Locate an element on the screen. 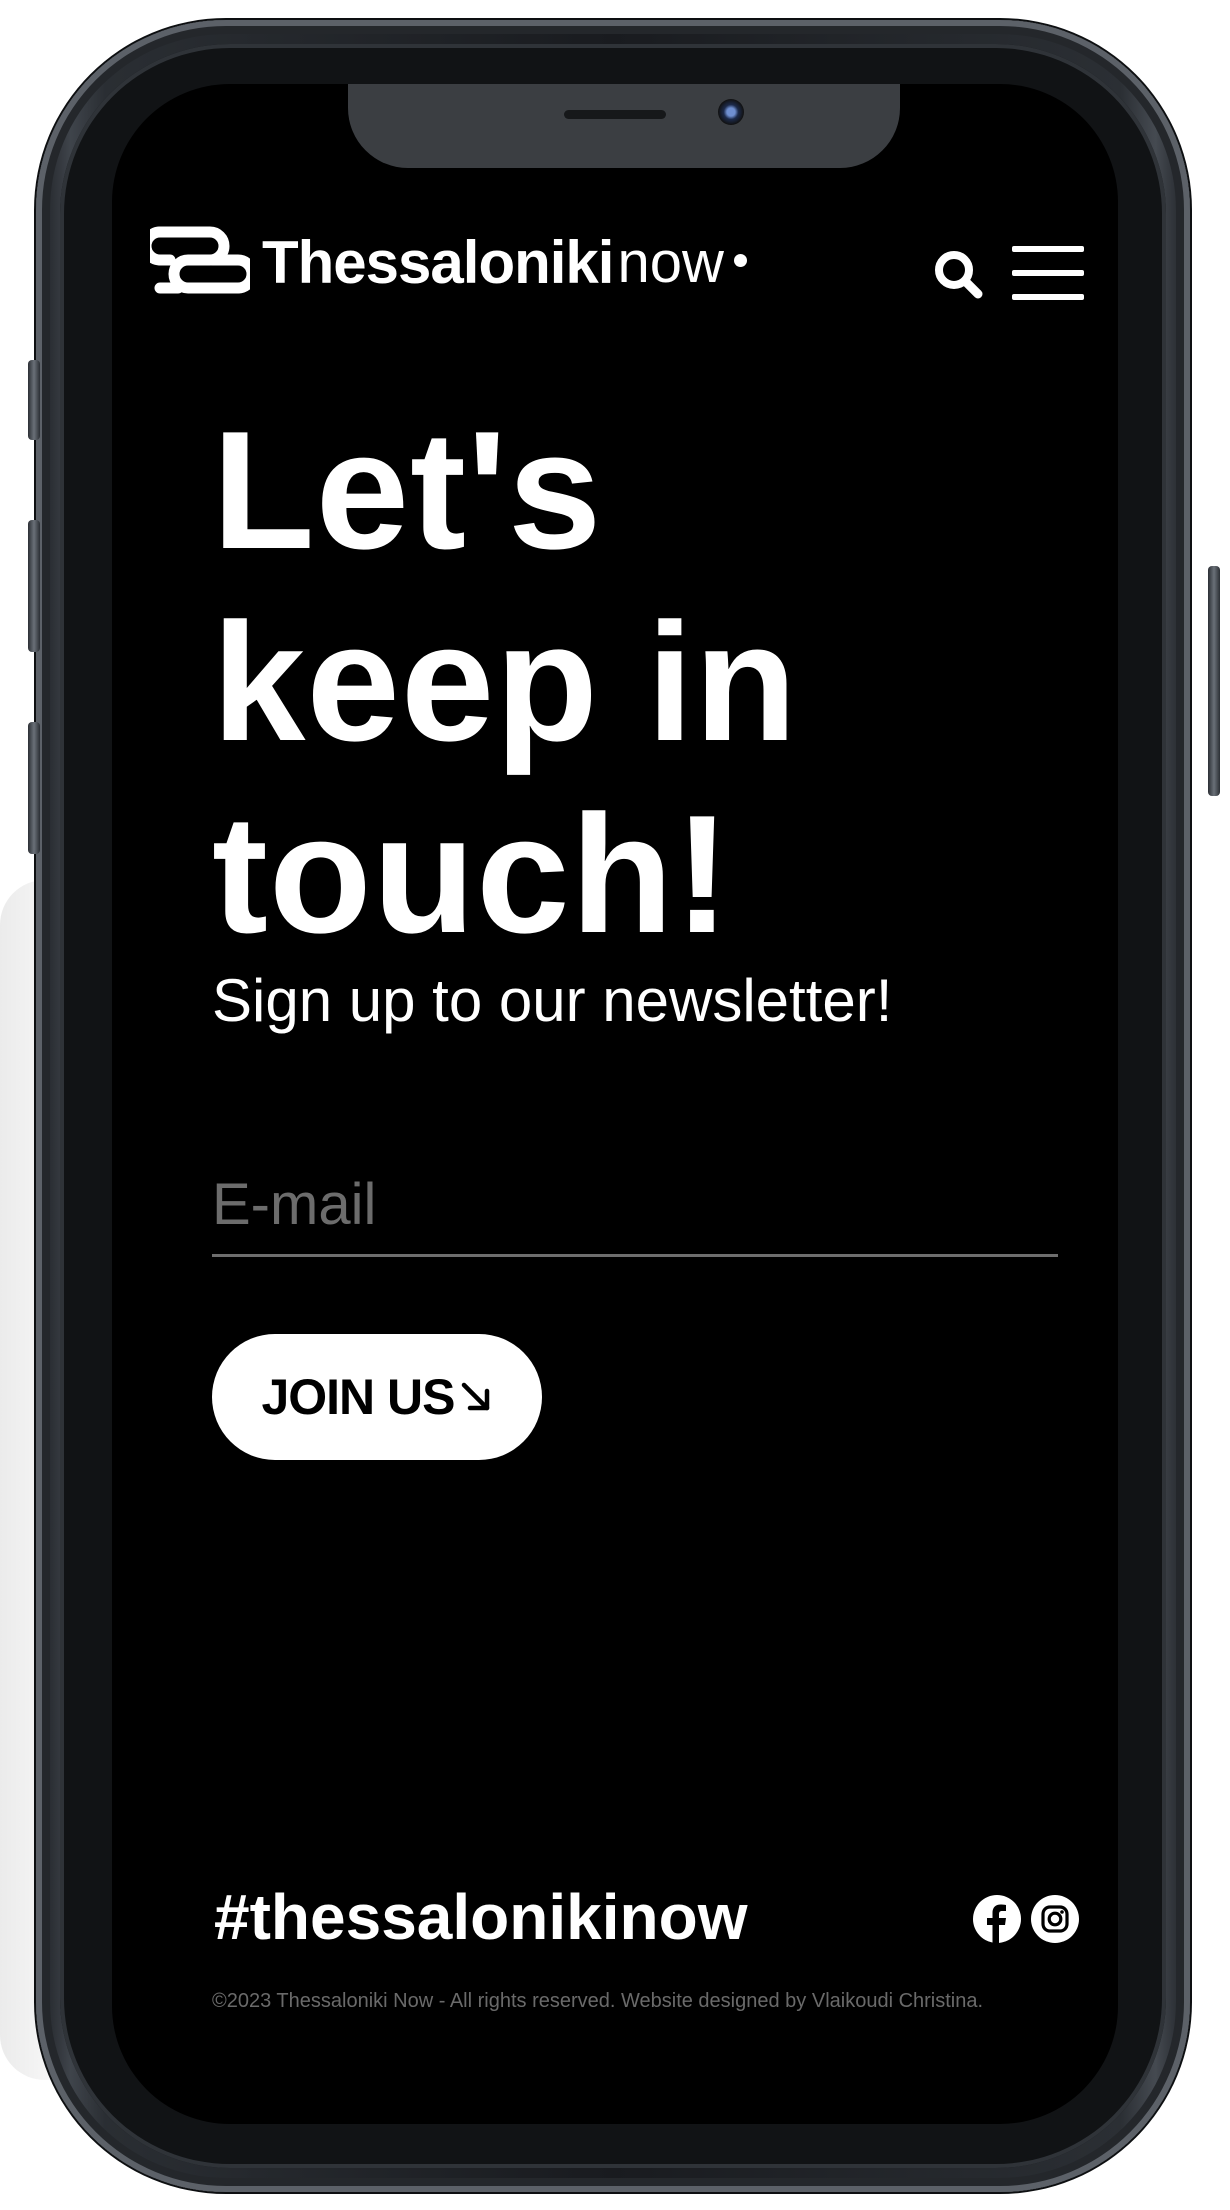 This screenshot has height=2210, width=1230. power-button is located at coordinates (1214, 681).